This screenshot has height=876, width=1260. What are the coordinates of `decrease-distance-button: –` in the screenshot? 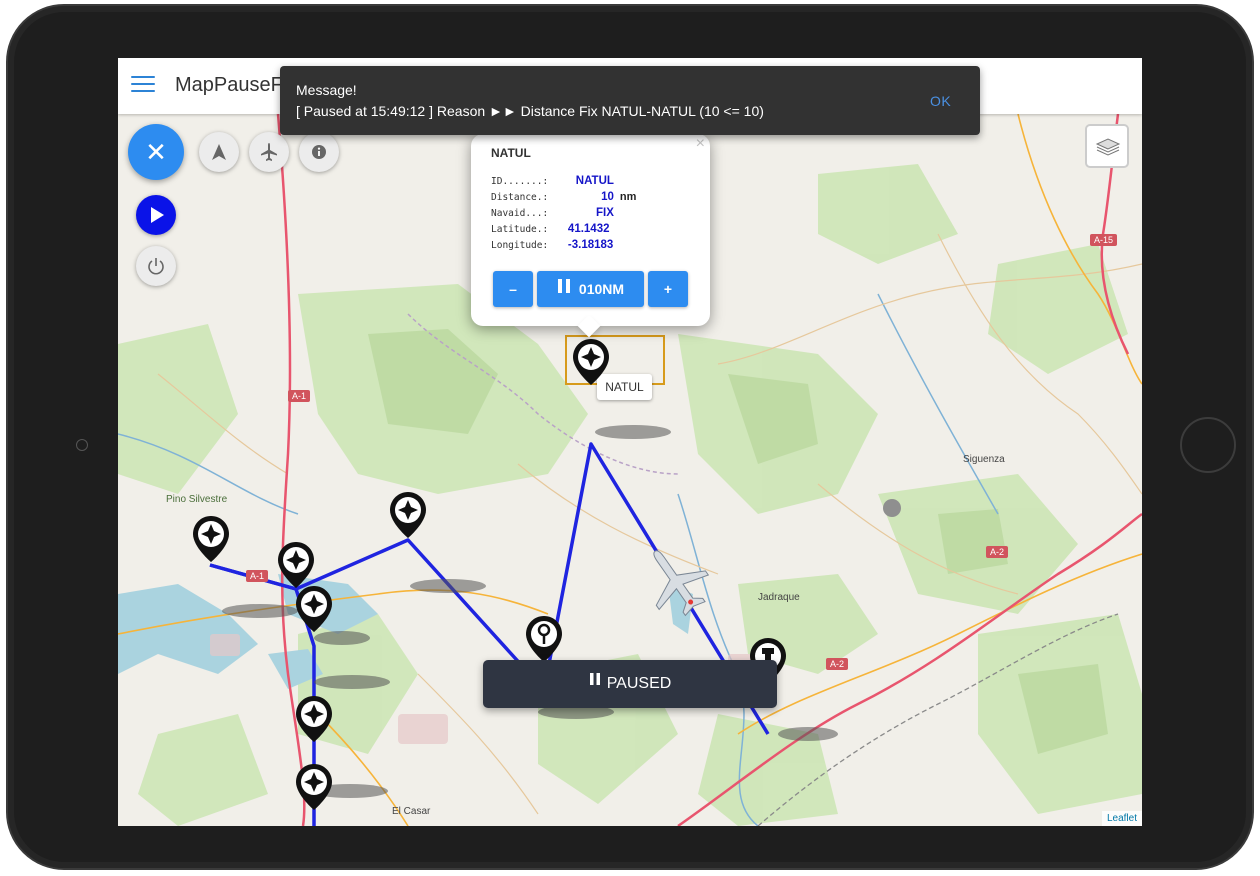 It's located at (513, 289).